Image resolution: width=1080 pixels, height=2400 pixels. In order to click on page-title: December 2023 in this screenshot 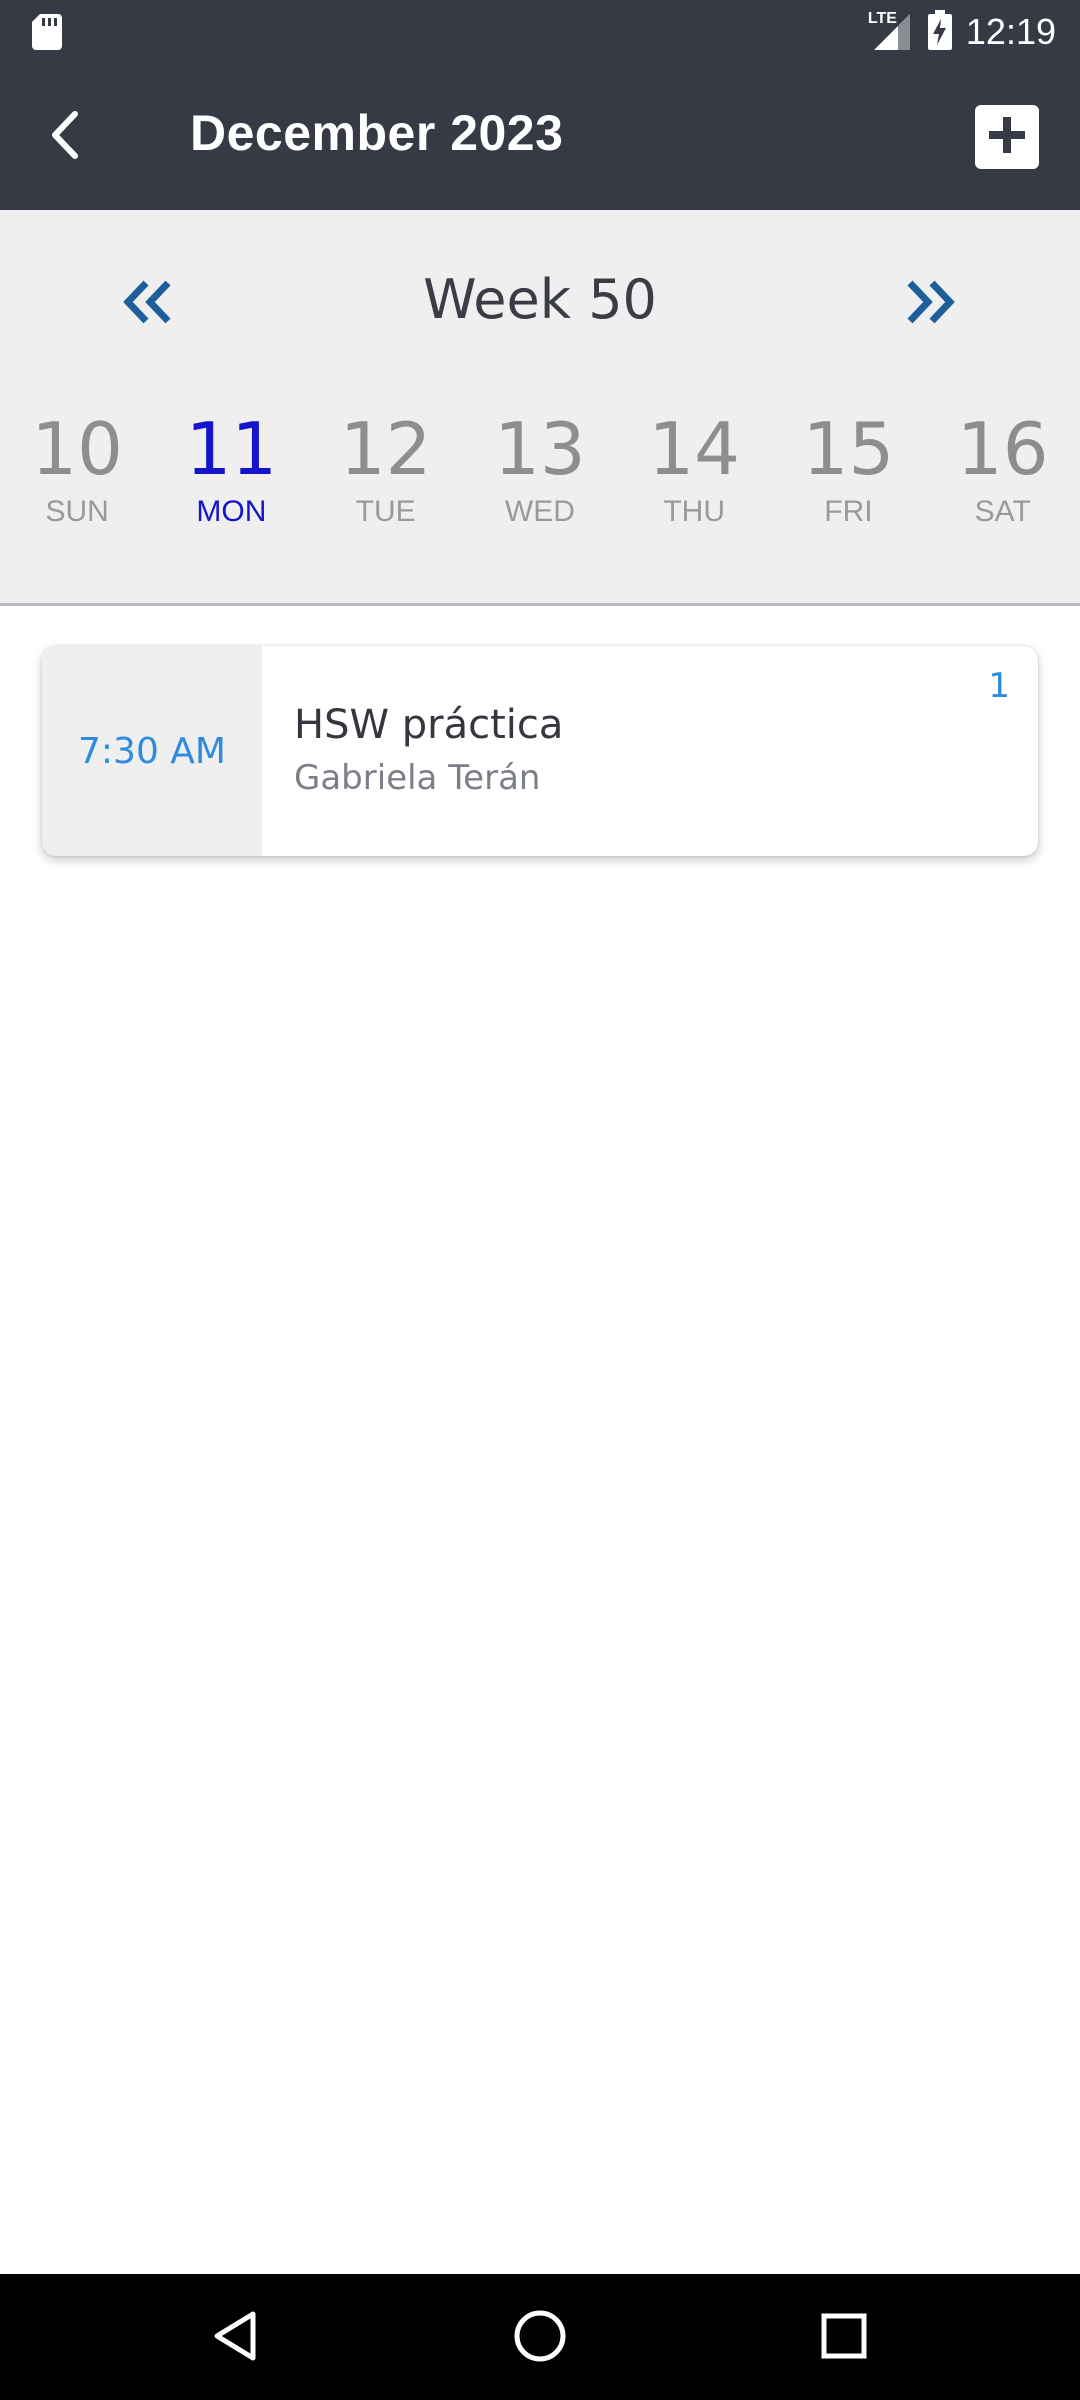, I will do `click(377, 133)`.